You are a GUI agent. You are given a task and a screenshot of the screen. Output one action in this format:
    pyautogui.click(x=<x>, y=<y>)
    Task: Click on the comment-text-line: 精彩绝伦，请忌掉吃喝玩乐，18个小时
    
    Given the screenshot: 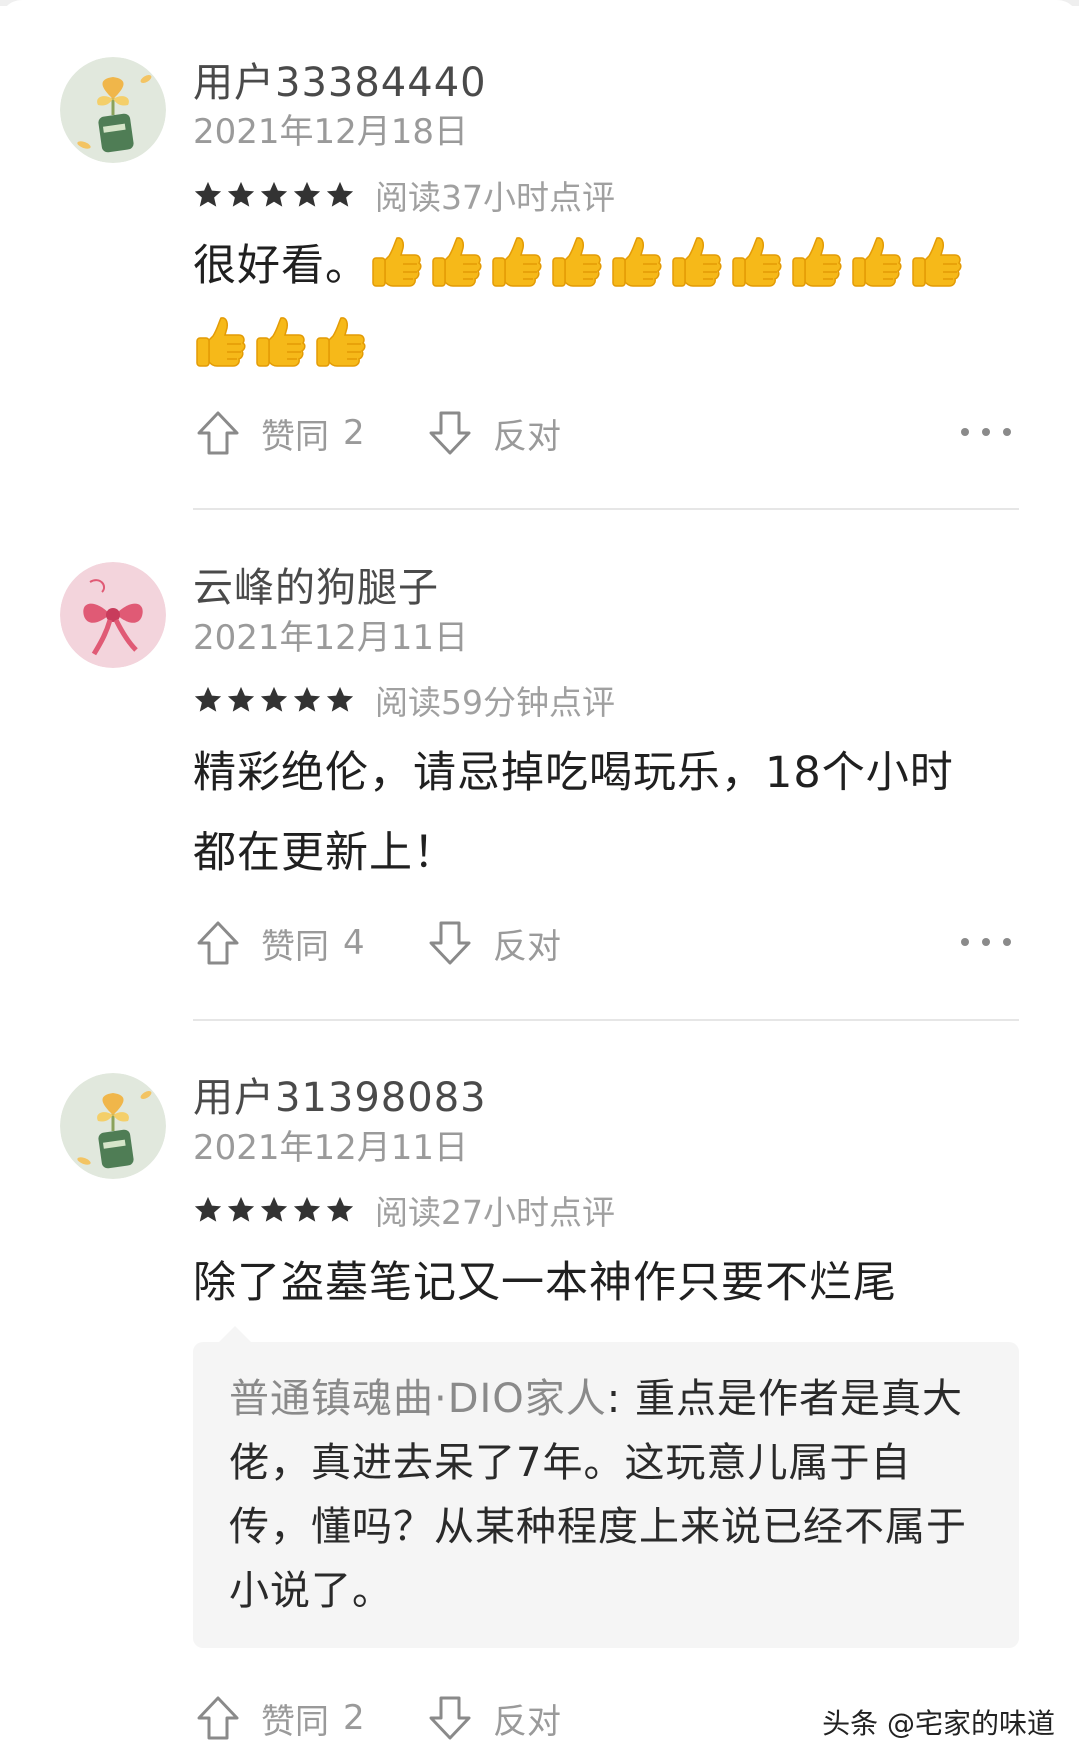 What is the action you would take?
    pyautogui.click(x=573, y=773)
    